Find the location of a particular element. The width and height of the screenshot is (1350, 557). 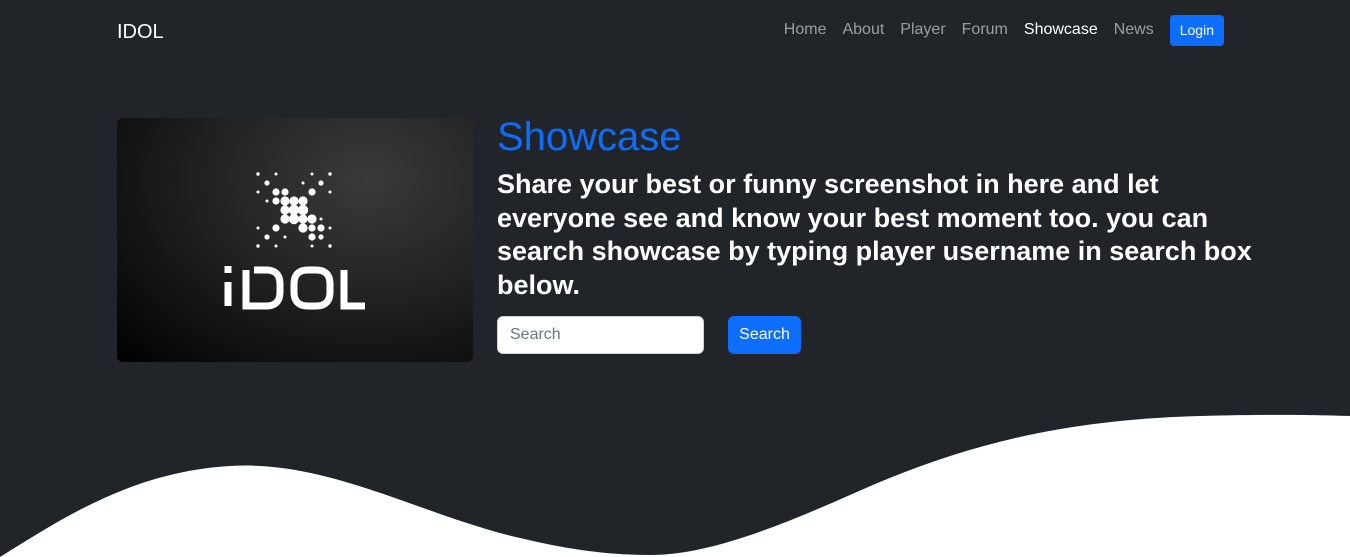

brand-link: IDOL is located at coordinates (140, 32).